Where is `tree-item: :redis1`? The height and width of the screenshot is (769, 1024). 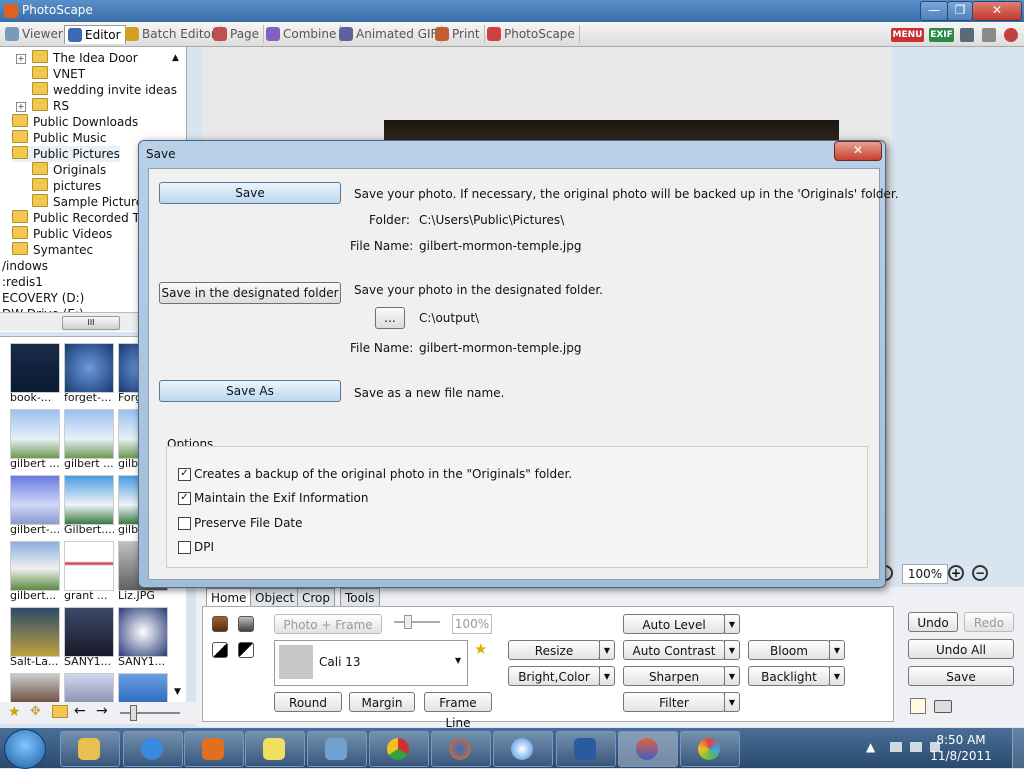
tree-item: :redis1 is located at coordinates (22, 282).